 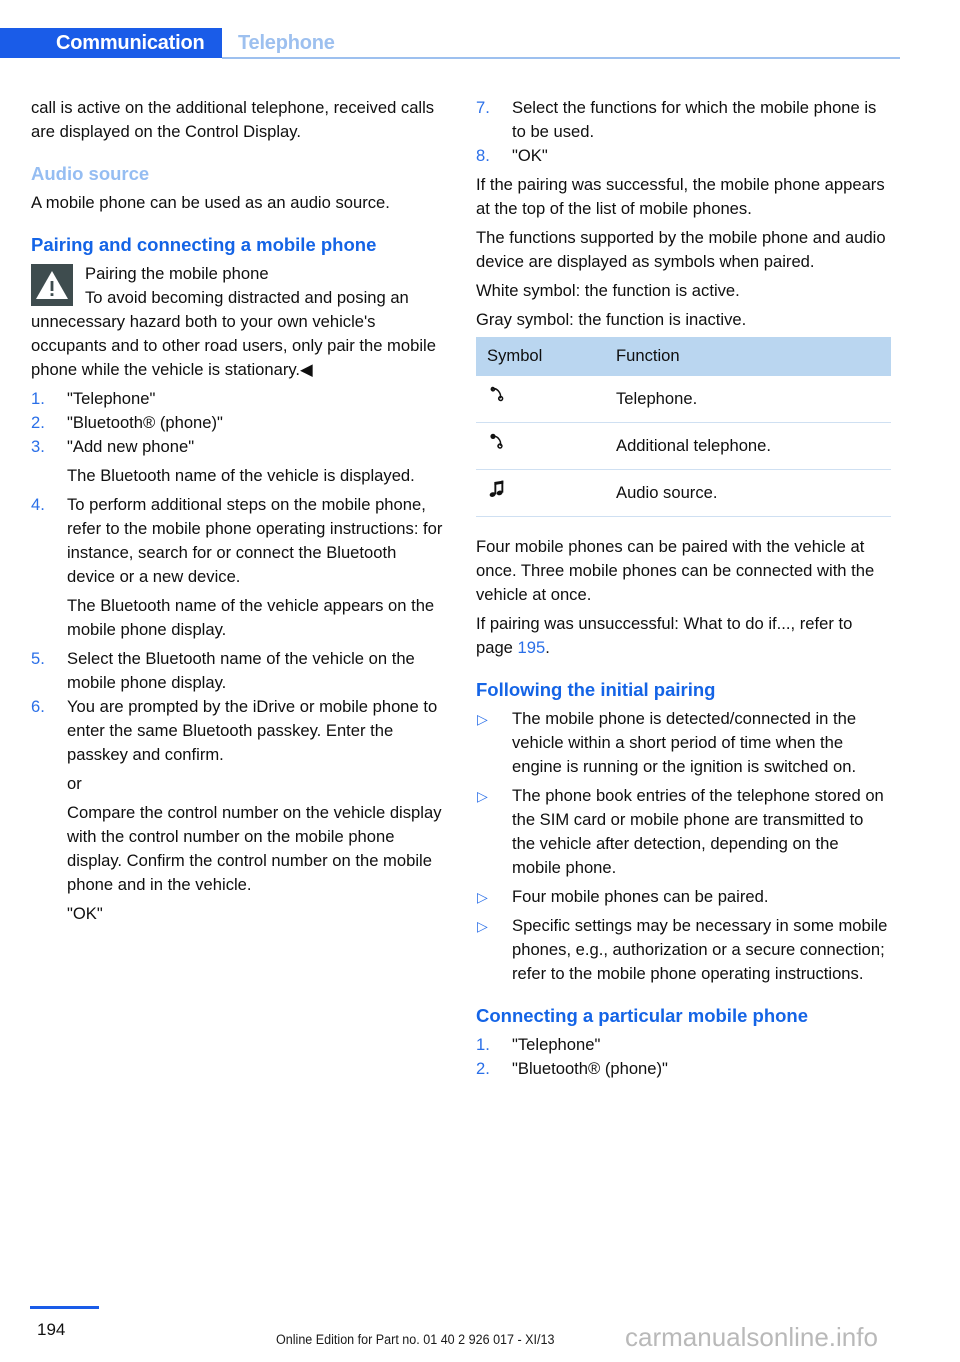 What do you see at coordinates (751, 1337) in the screenshot?
I see `site-watermark: carmanualsonline.info` at bounding box center [751, 1337].